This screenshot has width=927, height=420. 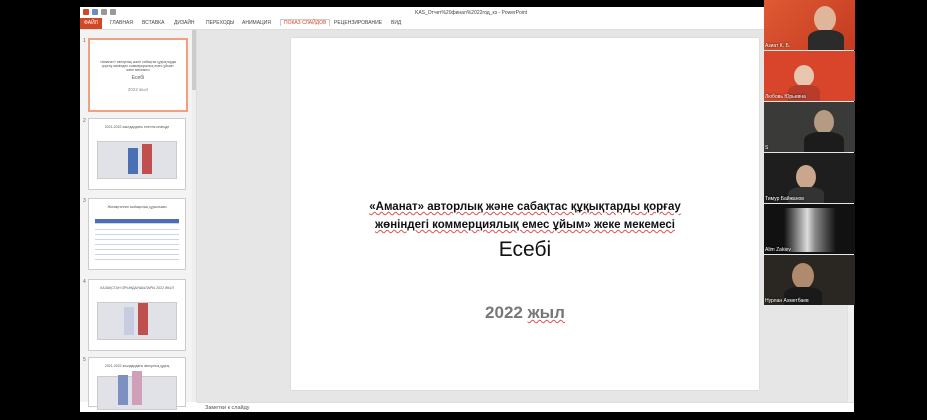 I want to click on participant-tile: Тимур Байжанов, so click(x=809, y=178).